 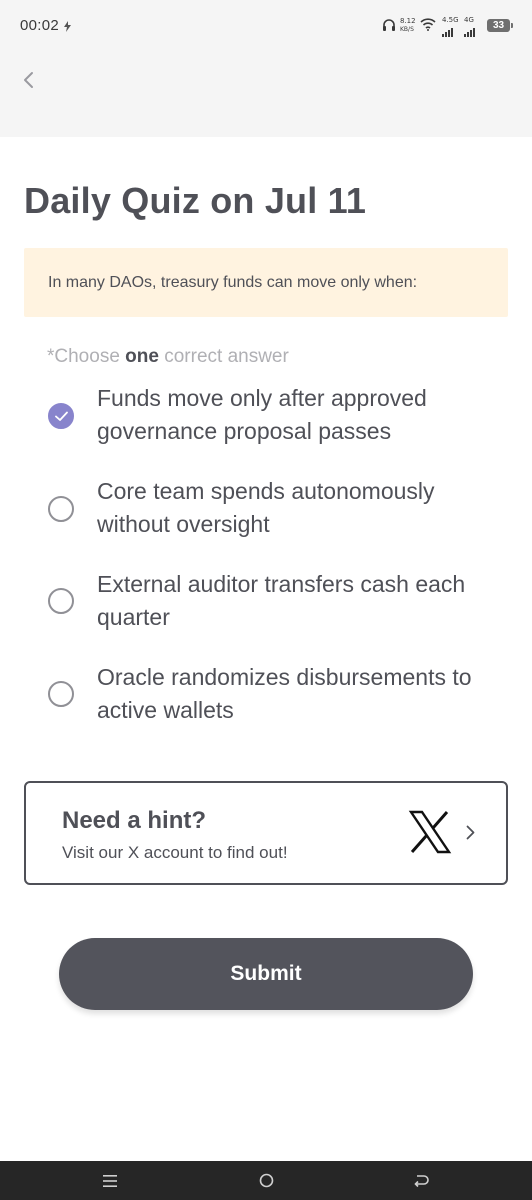 What do you see at coordinates (67, 28) in the screenshot?
I see `charging-bolt-icon` at bounding box center [67, 28].